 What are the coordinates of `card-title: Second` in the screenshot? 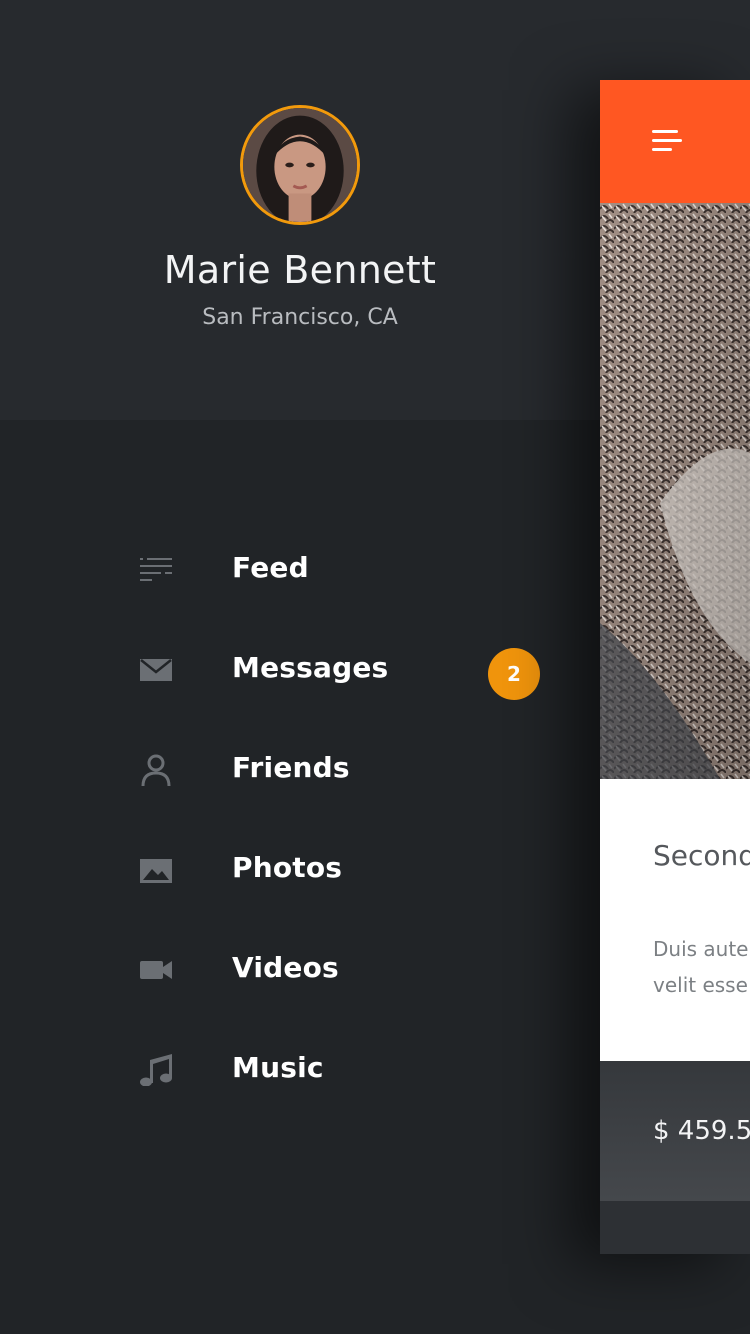 It's located at (701, 855).